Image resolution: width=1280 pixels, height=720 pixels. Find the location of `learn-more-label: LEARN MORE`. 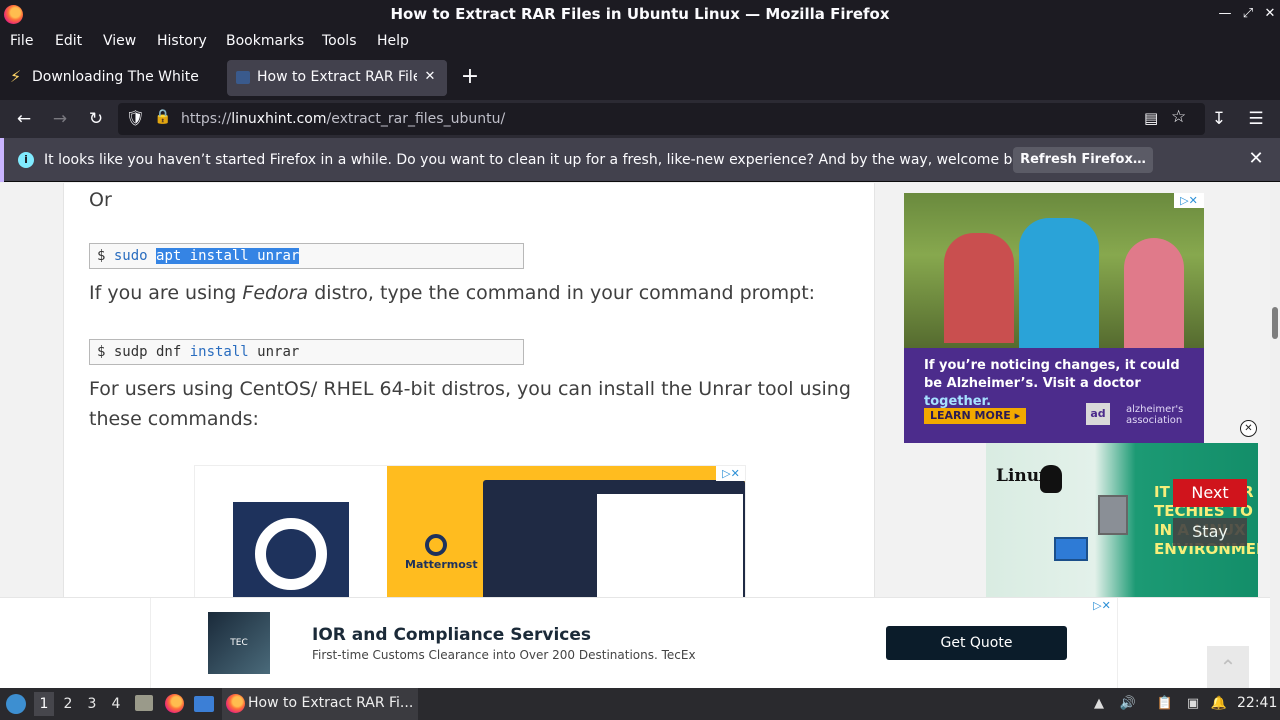

learn-more-label: LEARN MORE is located at coordinates (970, 415).